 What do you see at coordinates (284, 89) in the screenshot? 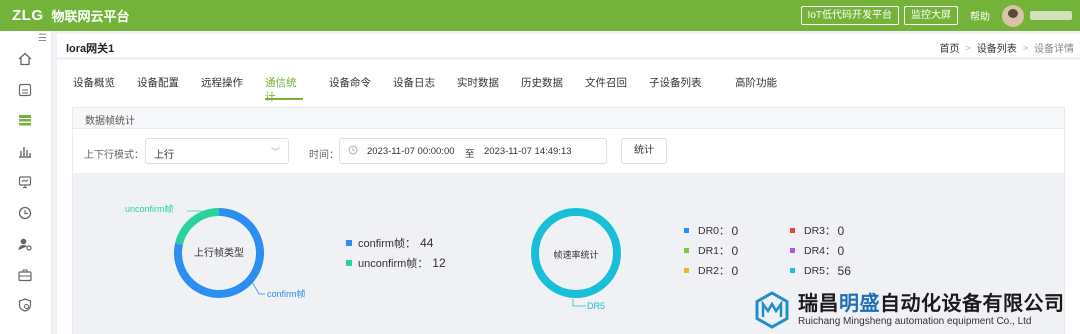
I see `tab-comm-stats: 通信统计` at bounding box center [284, 89].